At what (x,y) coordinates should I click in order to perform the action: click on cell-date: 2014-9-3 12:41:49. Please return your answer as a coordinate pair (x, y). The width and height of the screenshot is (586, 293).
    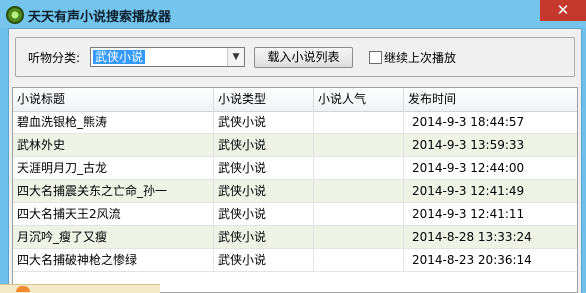
    Looking at the image, I should click on (468, 191).